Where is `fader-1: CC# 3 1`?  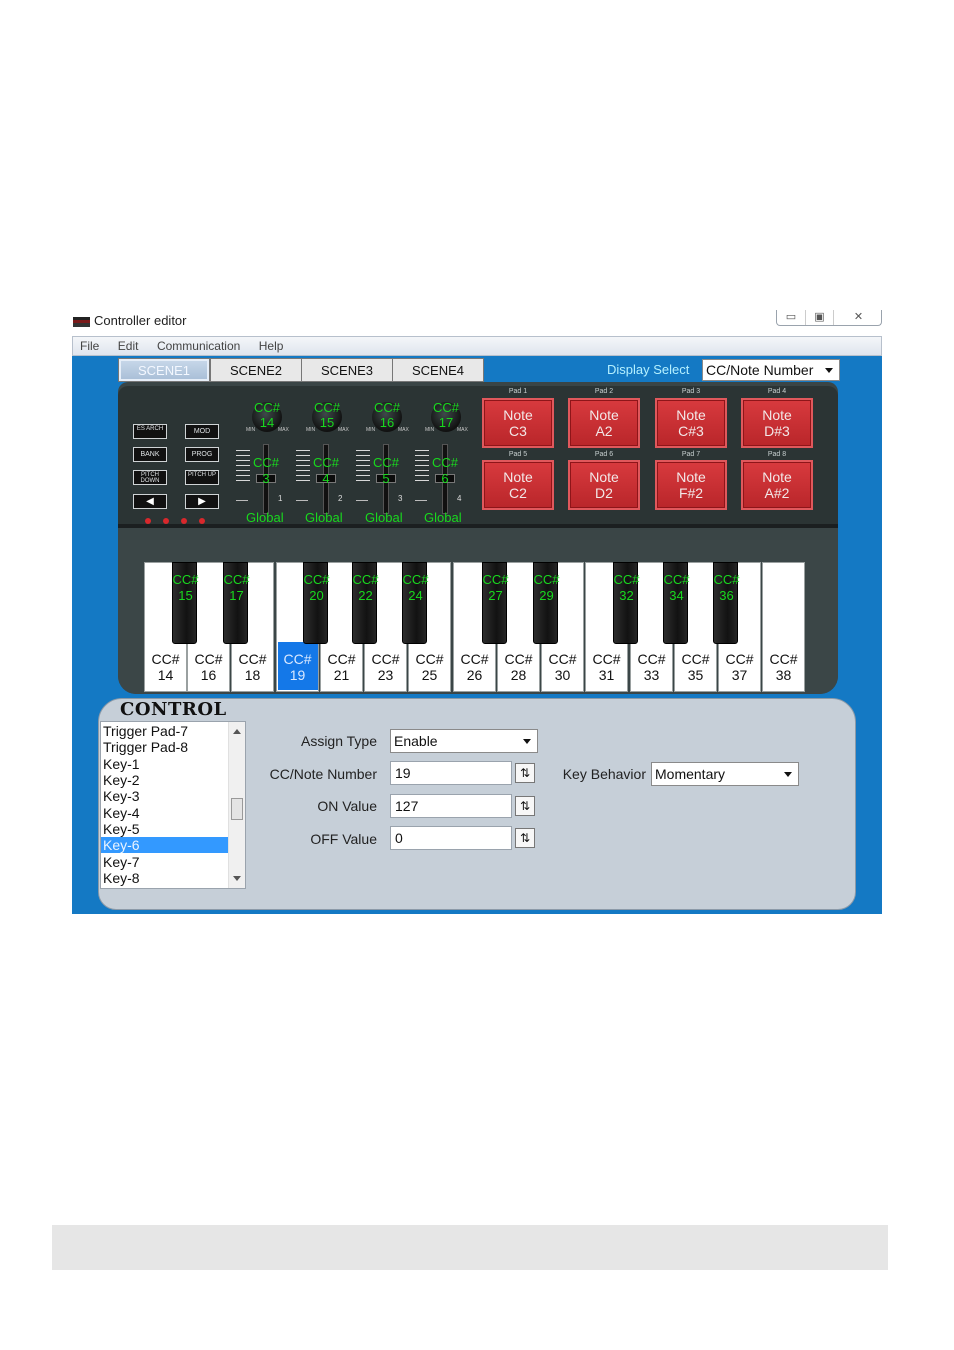
fader-1: CC# 3 1 is located at coordinates (259, 480).